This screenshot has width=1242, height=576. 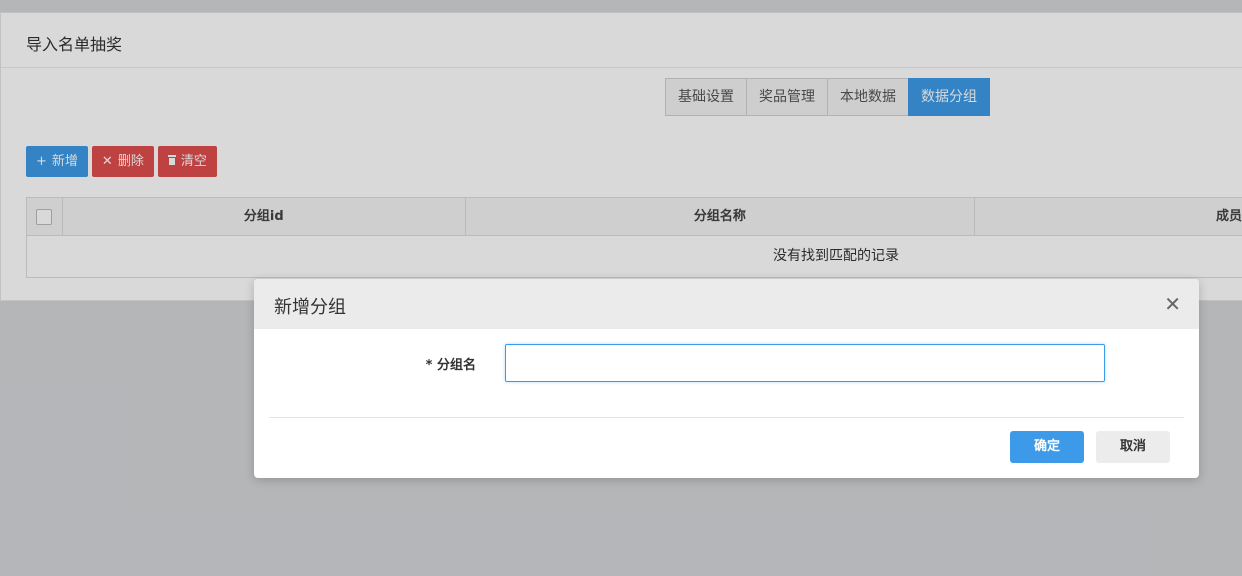 What do you see at coordinates (1133, 447) in the screenshot?
I see `cancel-button: 取消` at bounding box center [1133, 447].